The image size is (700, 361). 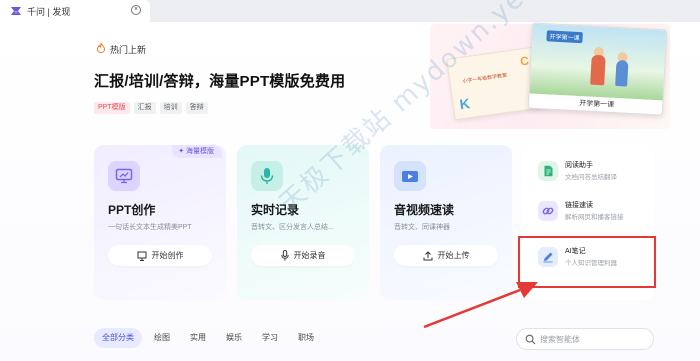 What do you see at coordinates (284, 255) in the screenshot?
I see `microphone-small-icon` at bounding box center [284, 255].